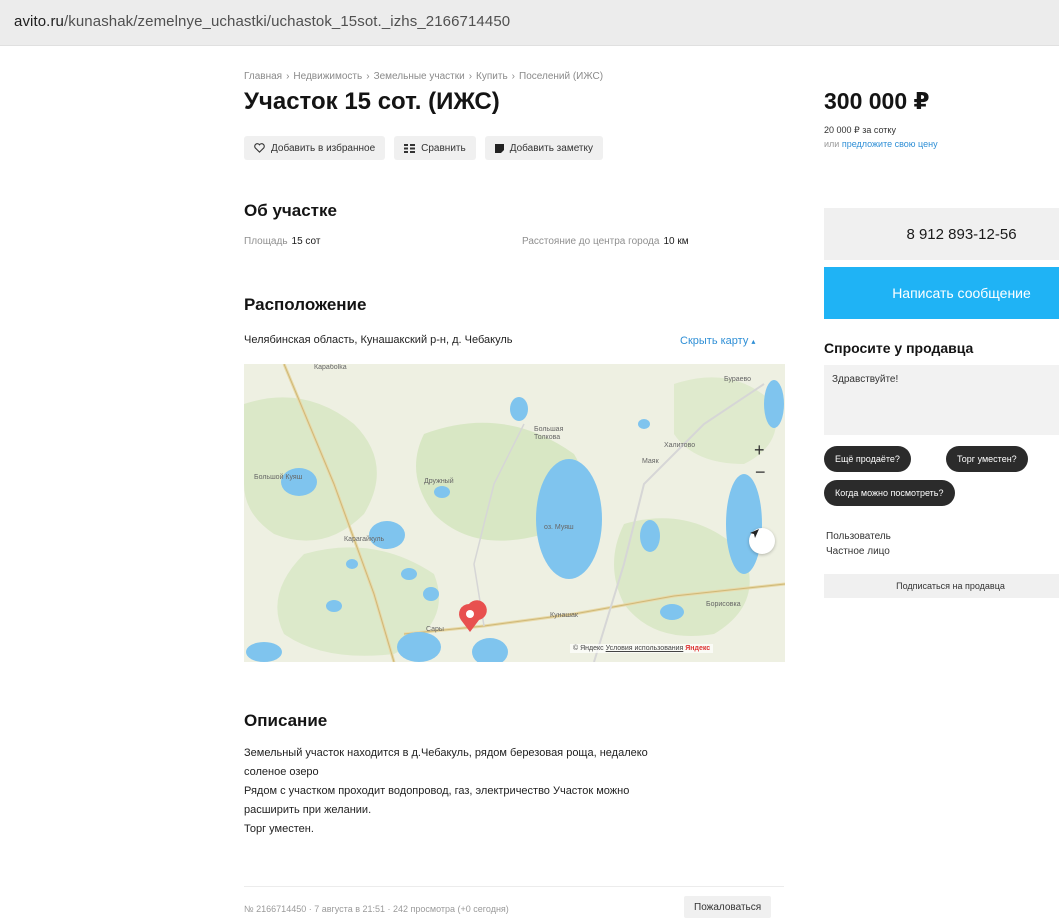  Describe the element at coordinates (410, 148) in the screenshot. I see `compare-icon` at that location.